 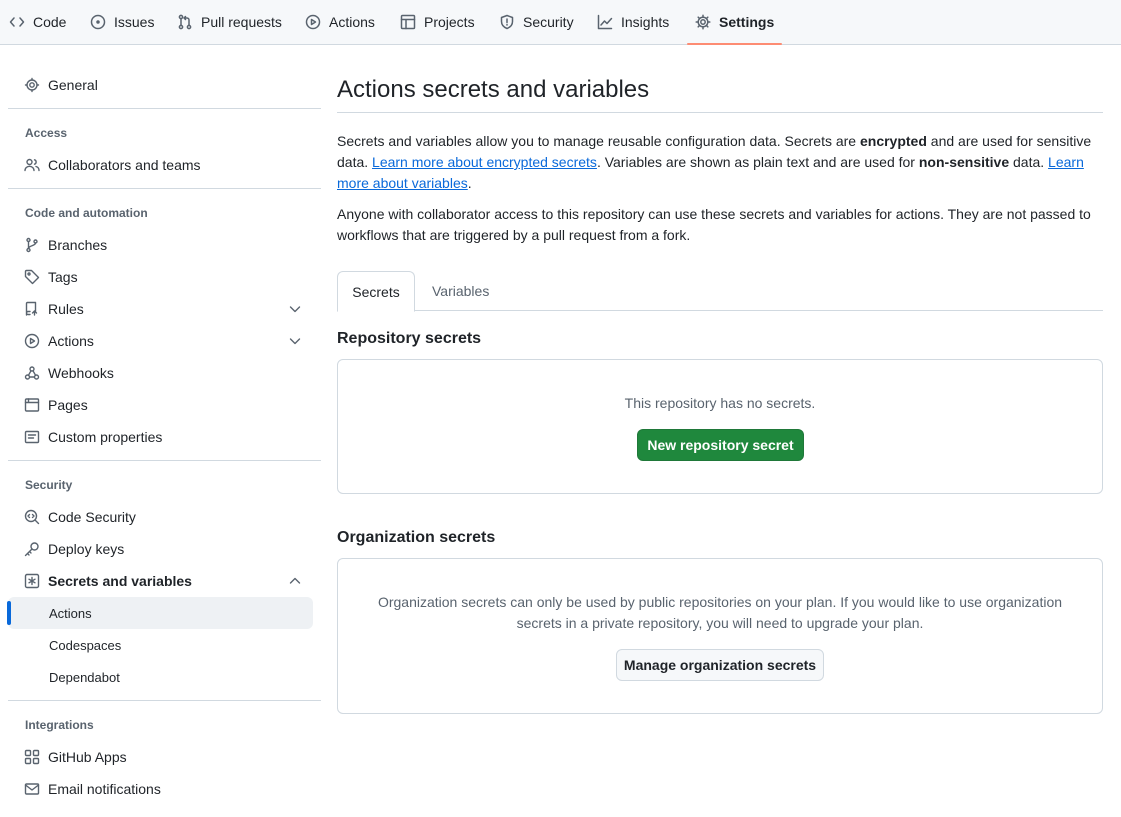 What do you see at coordinates (160, 85) in the screenshot?
I see `sidebar-item-general: General` at bounding box center [160, 85].